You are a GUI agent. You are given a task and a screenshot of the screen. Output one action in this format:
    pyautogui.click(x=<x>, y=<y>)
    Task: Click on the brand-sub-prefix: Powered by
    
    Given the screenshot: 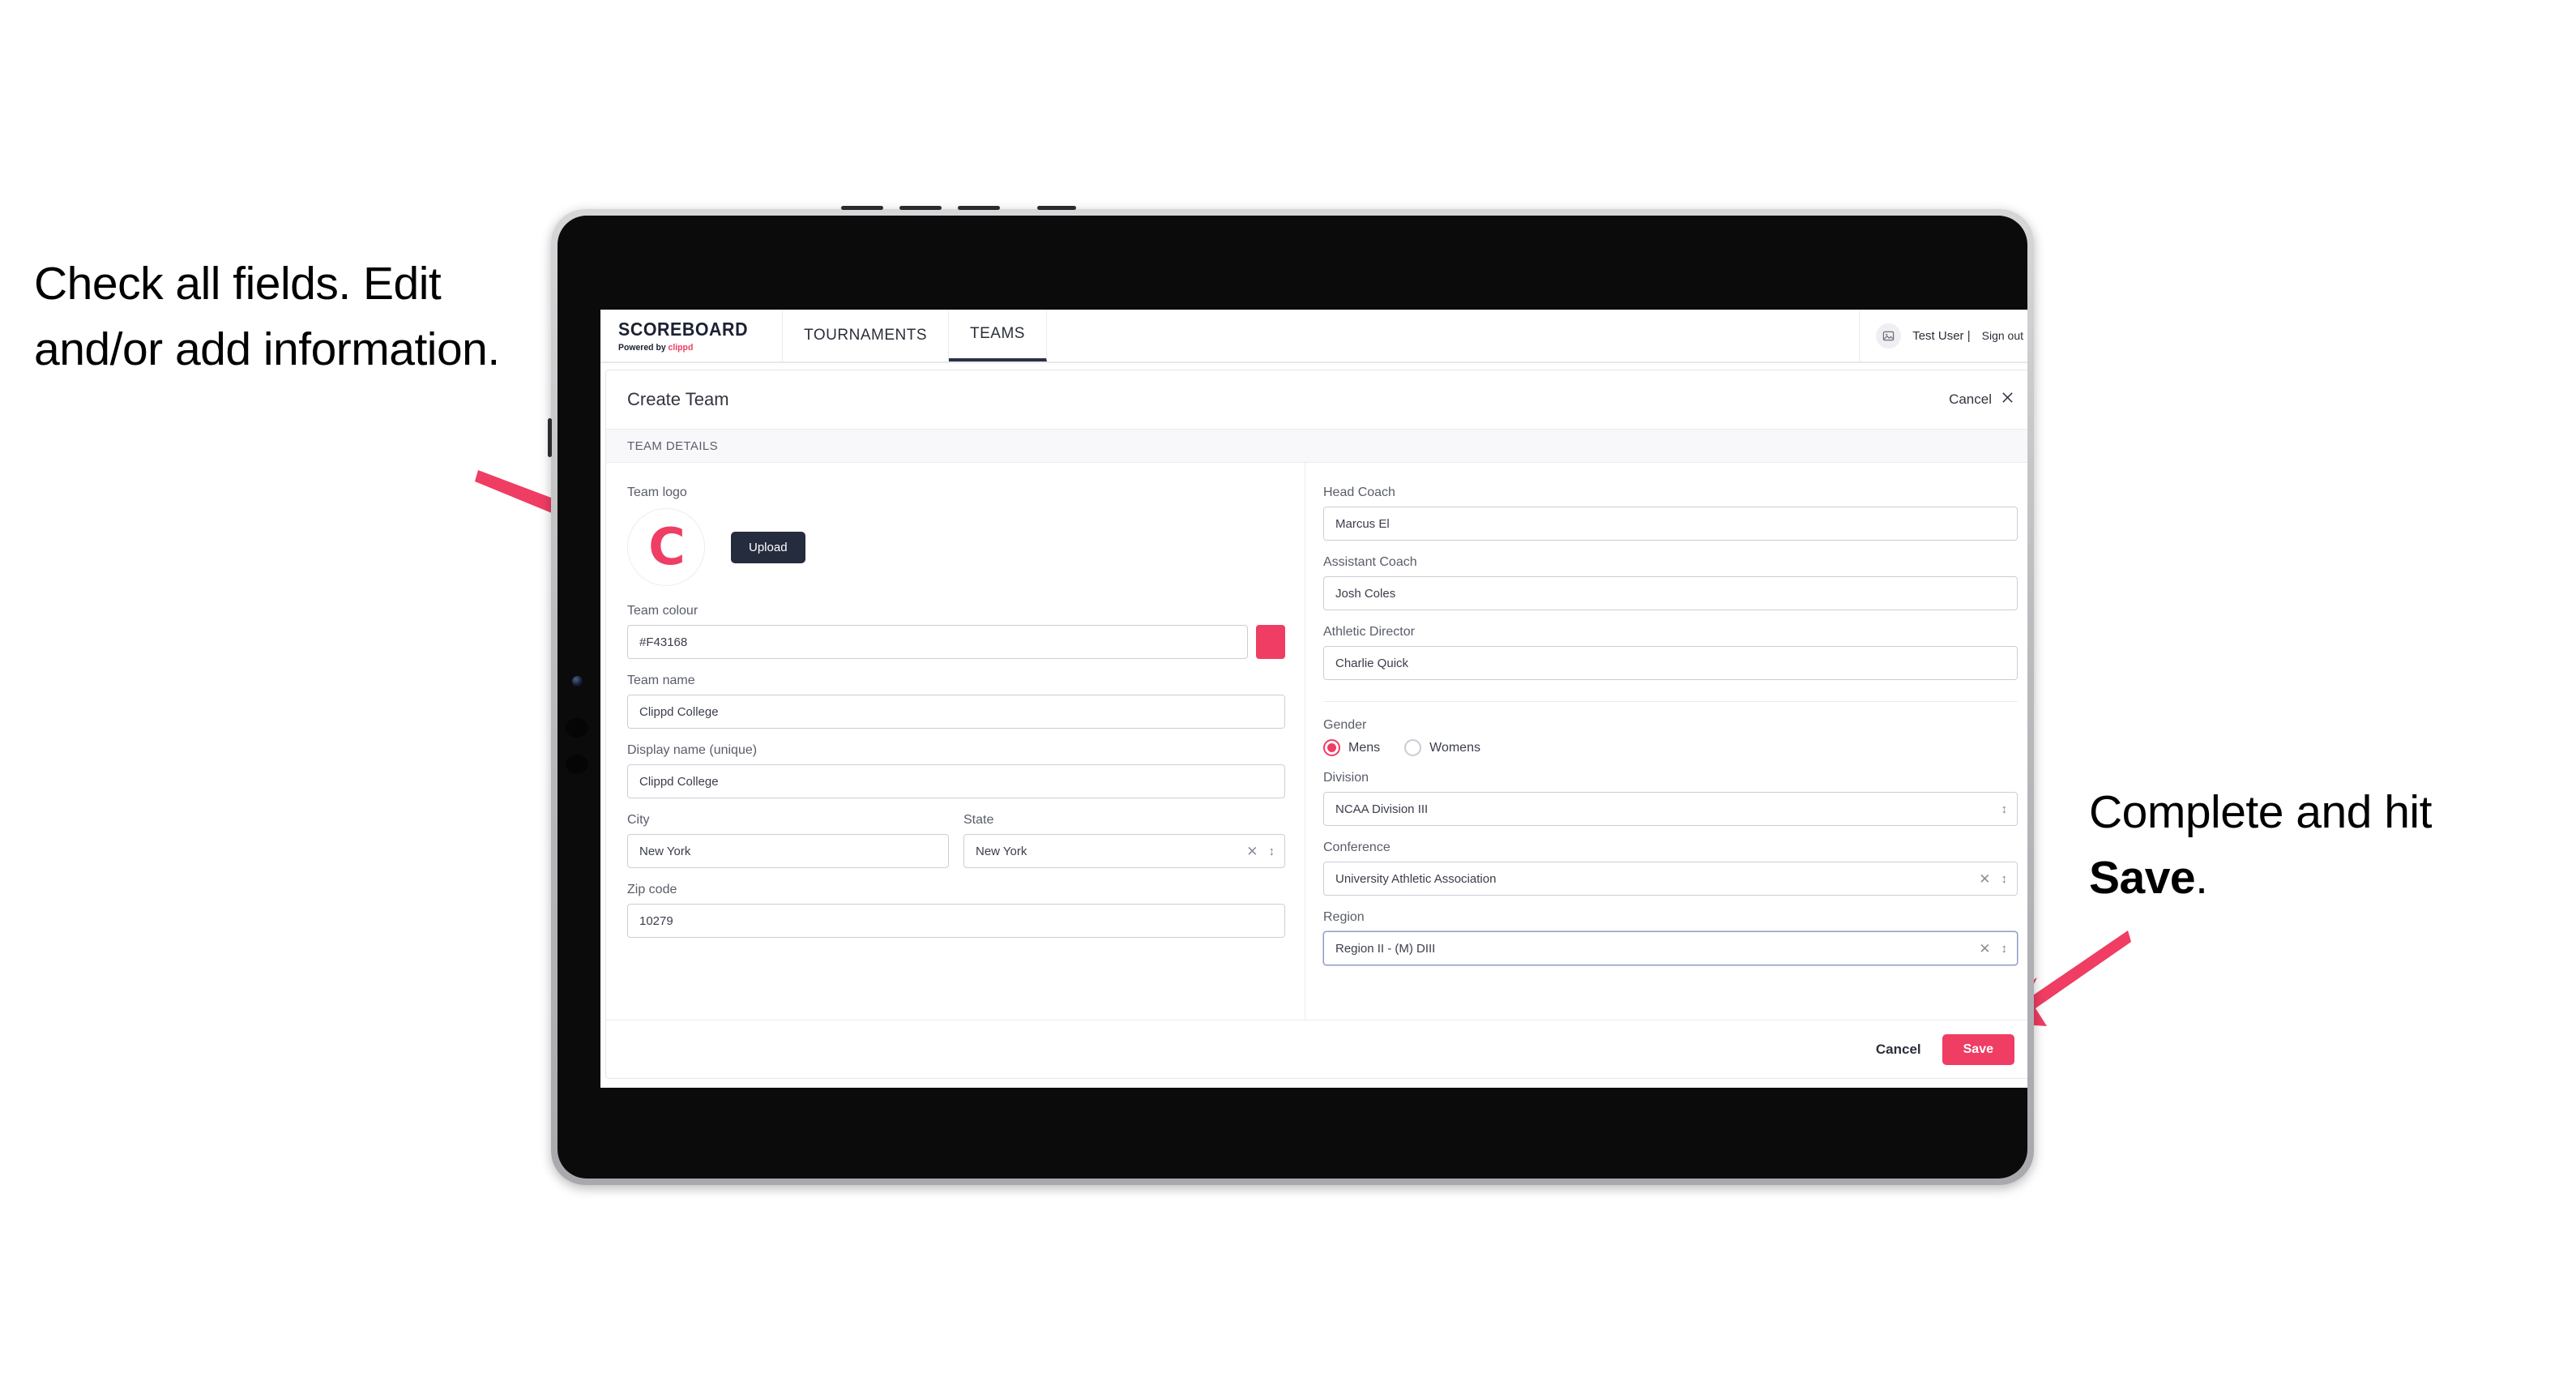 What is the action you would take?
    pyautogui.click(x=643, y=348)
    